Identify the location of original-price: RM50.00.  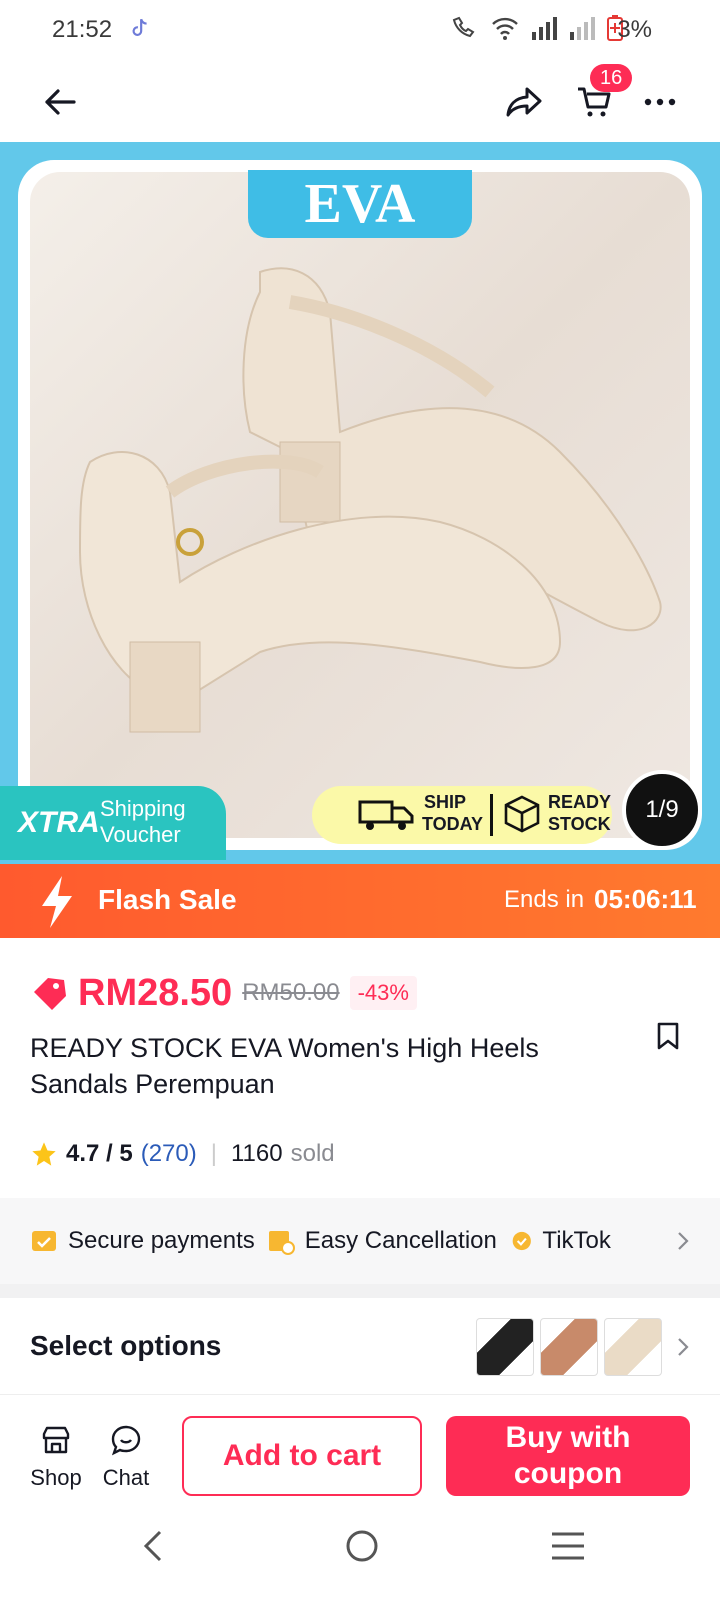
(291, 992).